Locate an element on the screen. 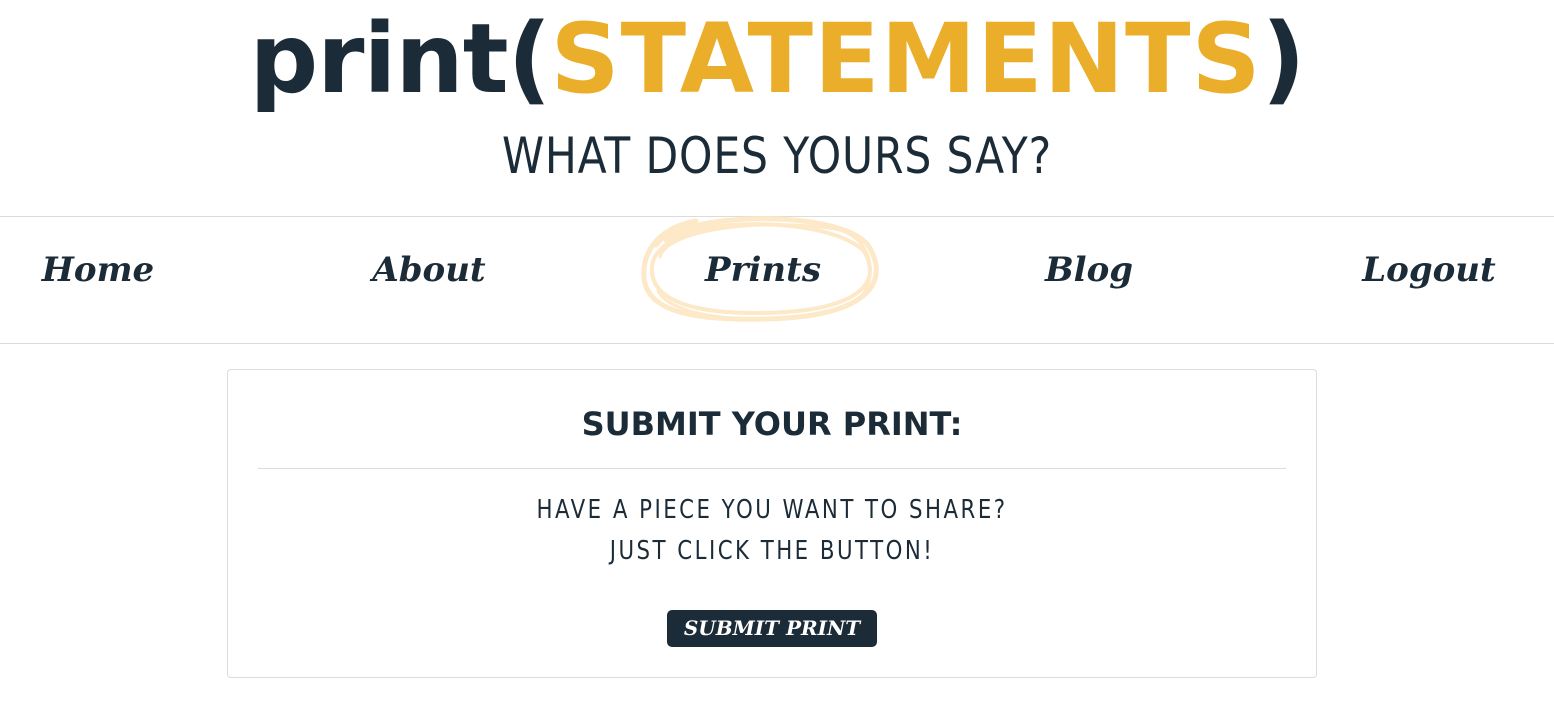 This screenshot has width=1554, height=710. logo-suffix: ) is located at coordinates (1283, 59).